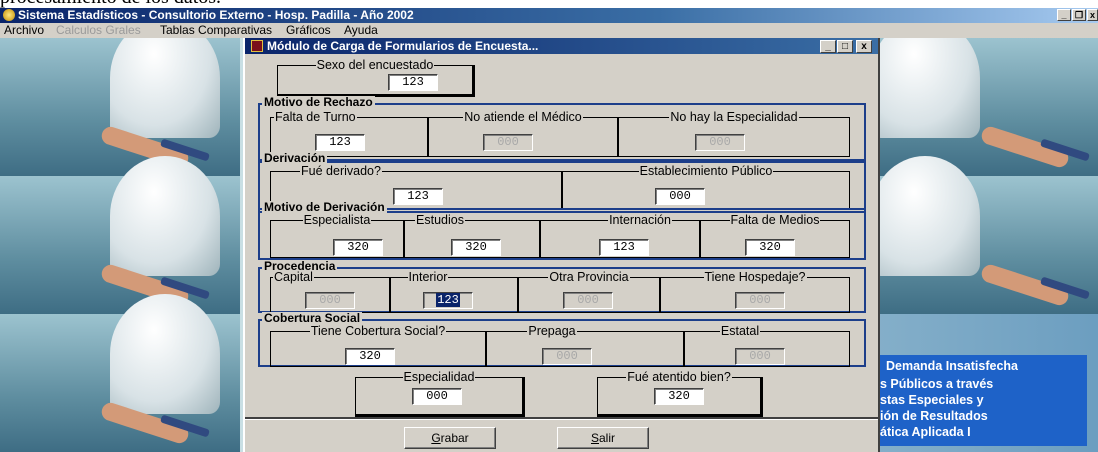 The width and height of the screenshot is (1098, 452). What do you see at coordinates (740, 331) in the screenshot?
I see `estatal-label: Estatal` at bounding box center [740, 331].